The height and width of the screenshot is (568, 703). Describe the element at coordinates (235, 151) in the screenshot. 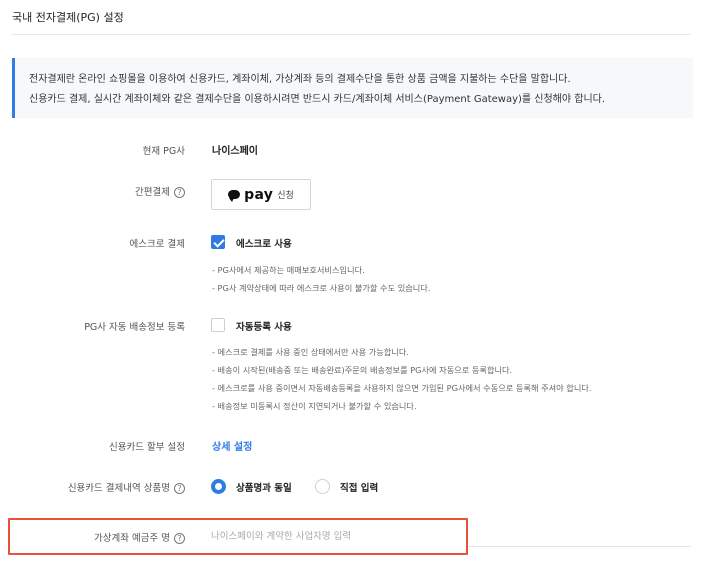

I see `current-pg-value: 나이스페이` at that location.